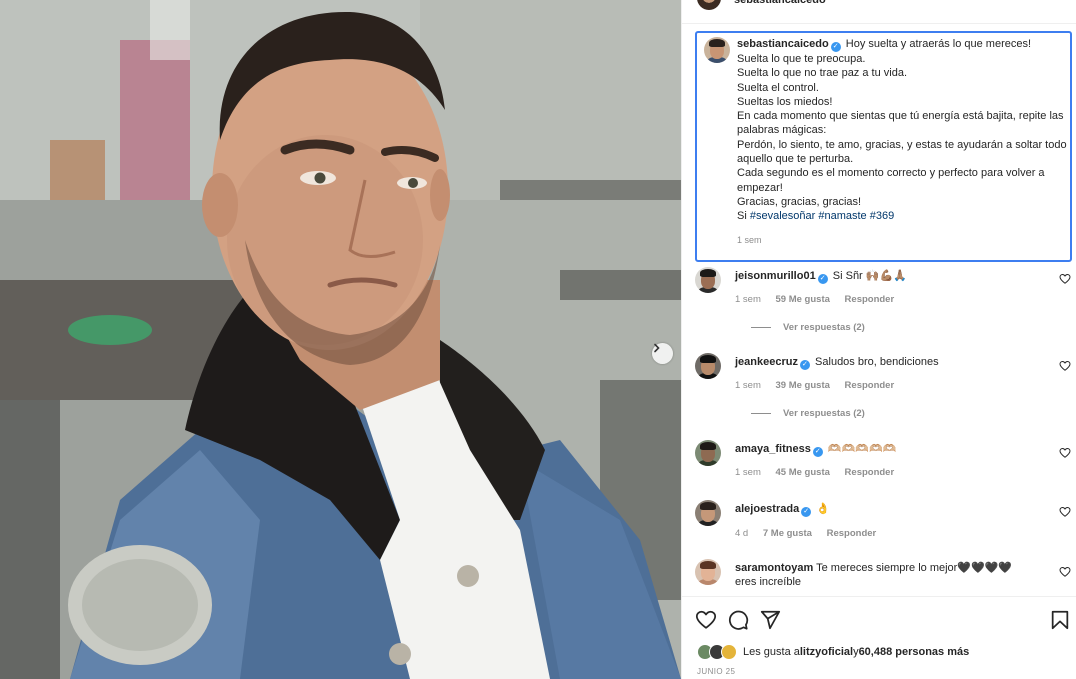 The image size is (1076, 679). Describe the element at coordinates (738, 620) in the screenshot. I see `comment-icon` at that location.